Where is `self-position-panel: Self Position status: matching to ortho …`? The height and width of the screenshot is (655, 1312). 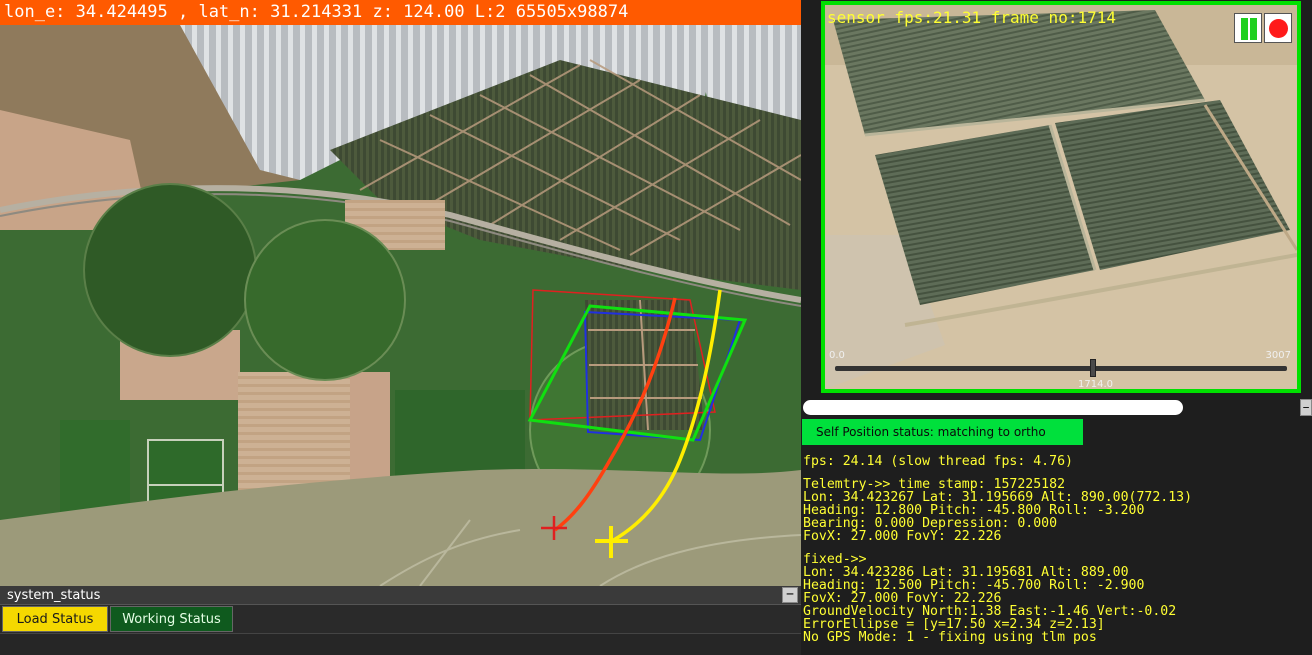
self-position-panel: Self Position status: matching to ortho … is located at coordinates (1056, 536).